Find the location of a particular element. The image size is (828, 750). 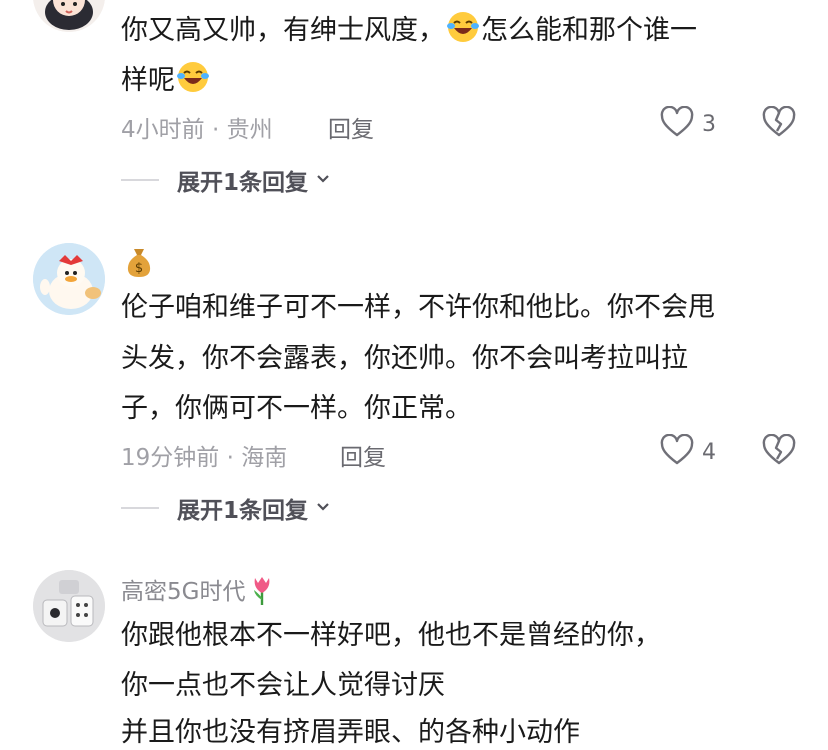

comment-username: 高密5G时代 is located at coordinates (198, 592).